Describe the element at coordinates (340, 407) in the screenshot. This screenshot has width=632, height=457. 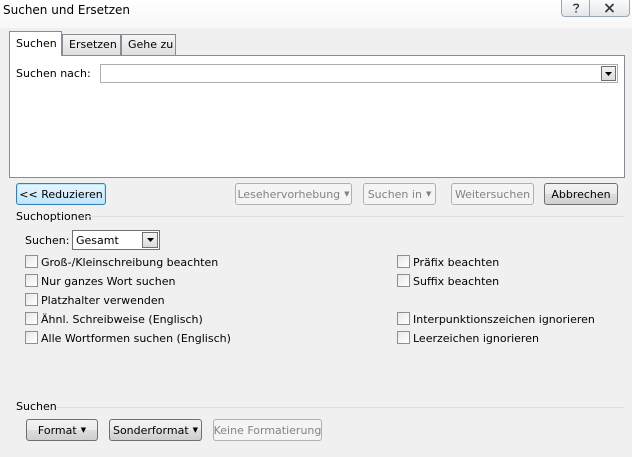
I see `format-separator` at that location.